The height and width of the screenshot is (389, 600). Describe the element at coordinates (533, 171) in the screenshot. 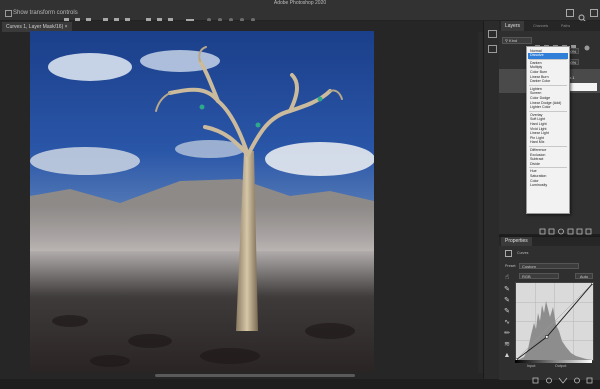

I see `blend-mode-item: Hue` at that location.